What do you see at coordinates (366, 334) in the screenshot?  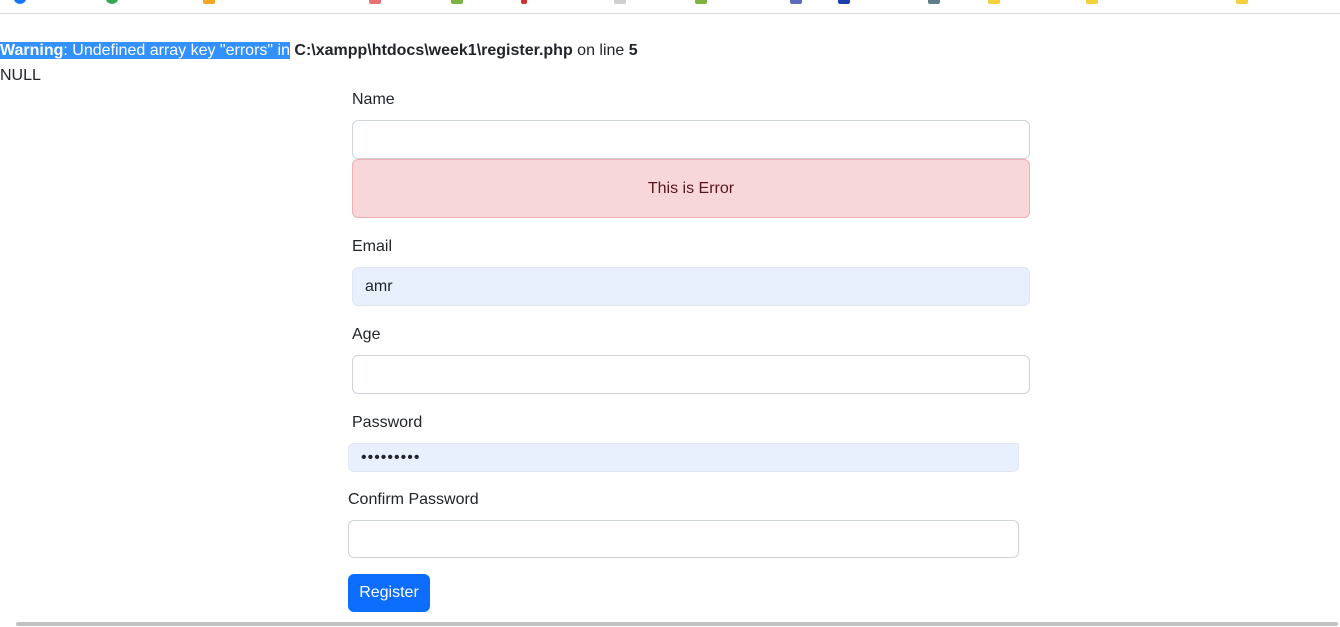 I see `age-label: Age` at bounding box center [366, 334].